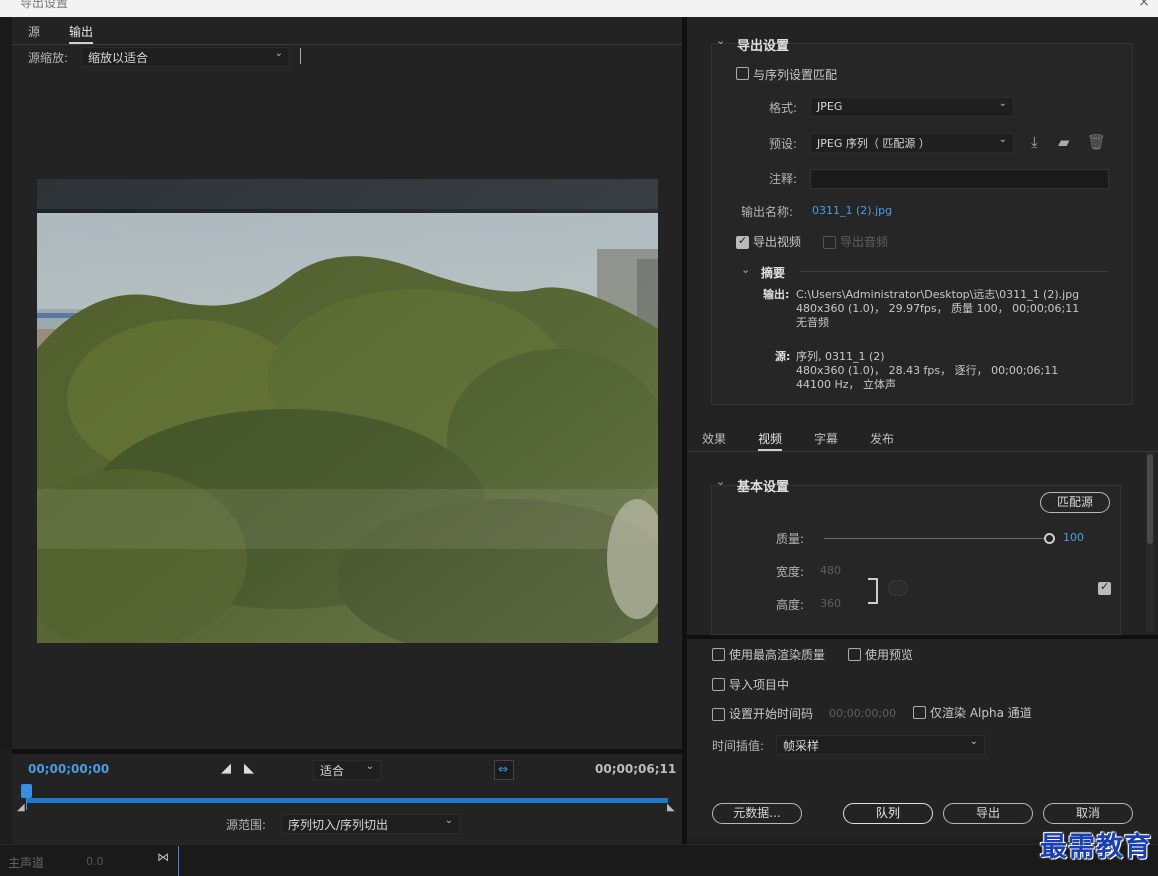  What do you see at coordinates (777, 242) in the screenshot?
I see `export-video-label: 导出视频` at bounding box center [777, 242].